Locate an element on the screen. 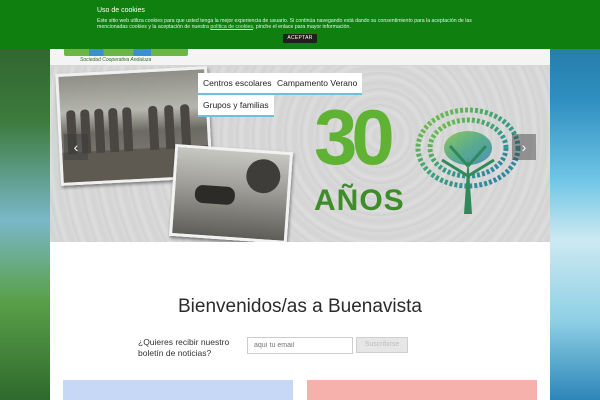 This screenshot has height=400, width=600. slide-photo-livestock is located at coordinates (231, 192).